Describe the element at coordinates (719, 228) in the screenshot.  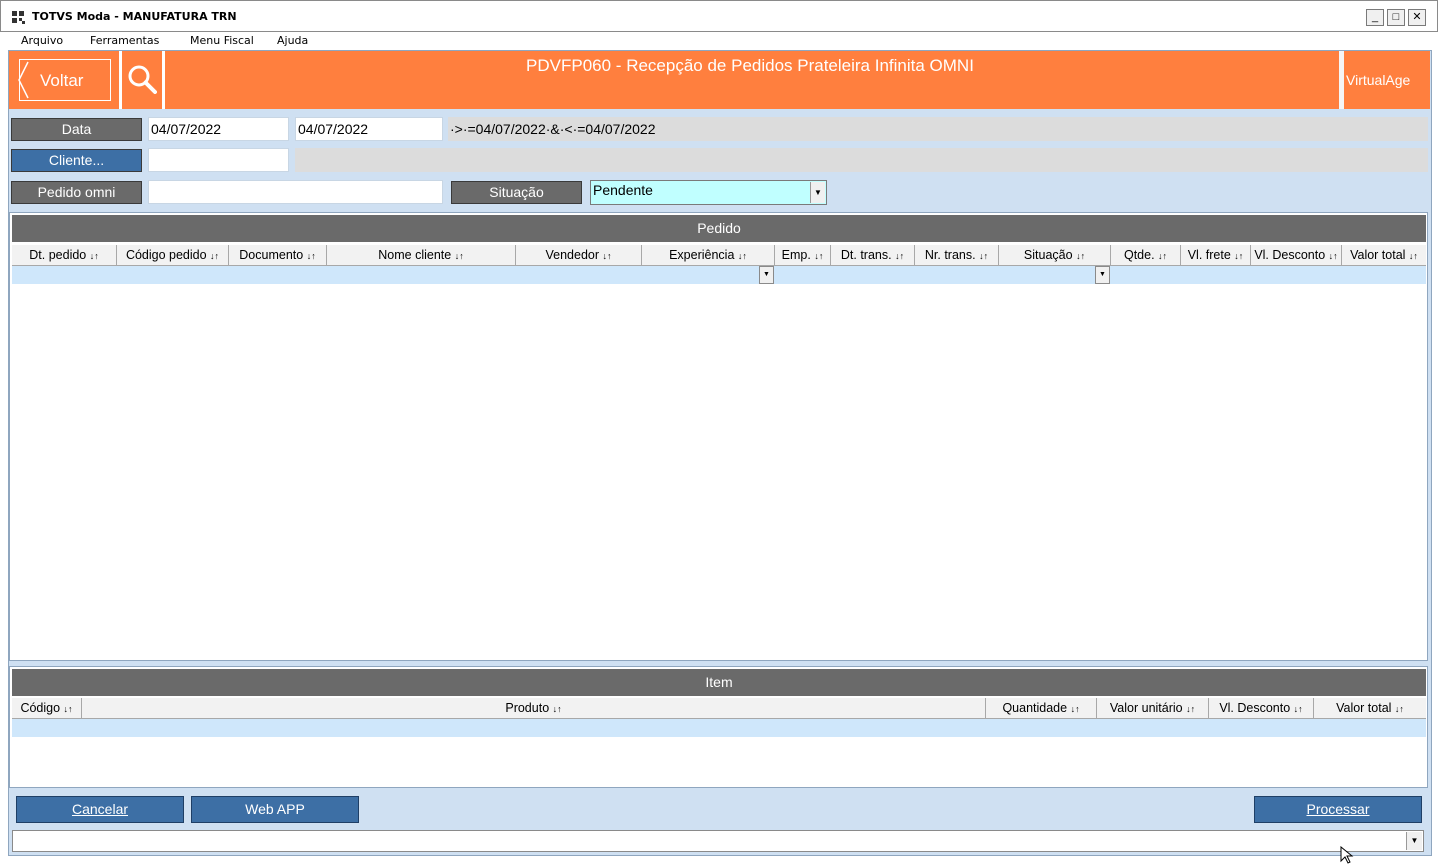
I see `pedido-section-title: Pedido` at that location.